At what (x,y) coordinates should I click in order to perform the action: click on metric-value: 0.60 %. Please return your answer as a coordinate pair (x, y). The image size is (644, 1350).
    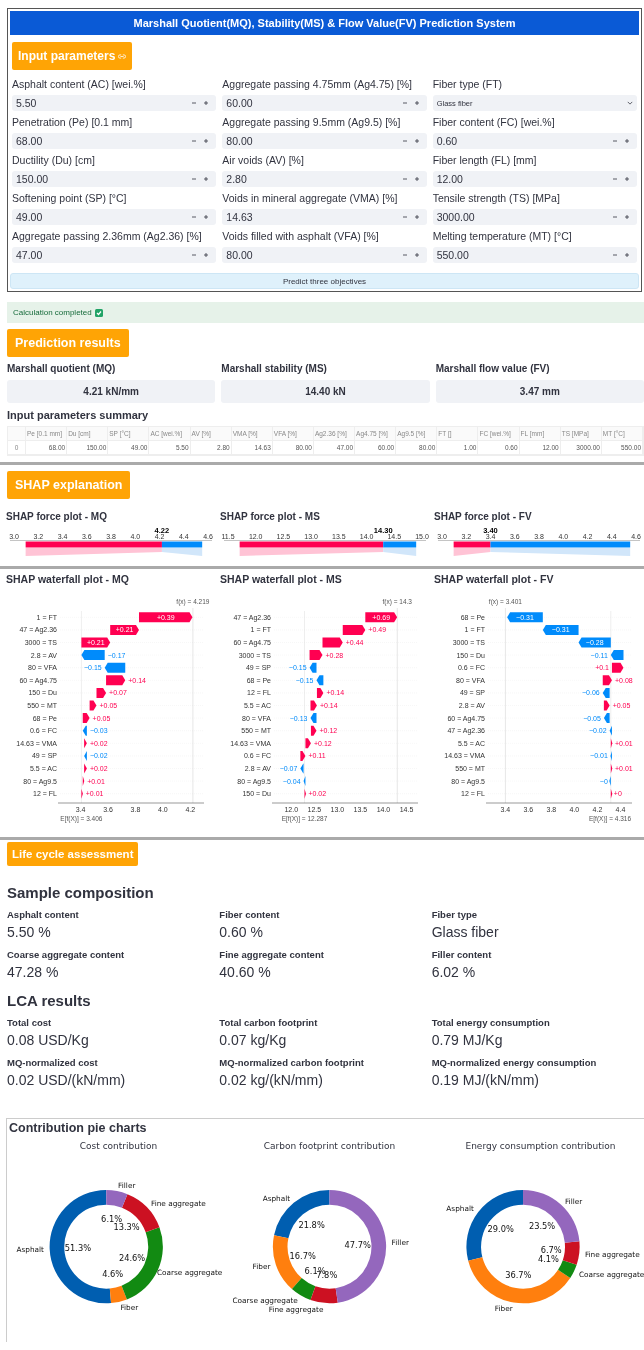
    Looking at the image, I should click on (241, 932).